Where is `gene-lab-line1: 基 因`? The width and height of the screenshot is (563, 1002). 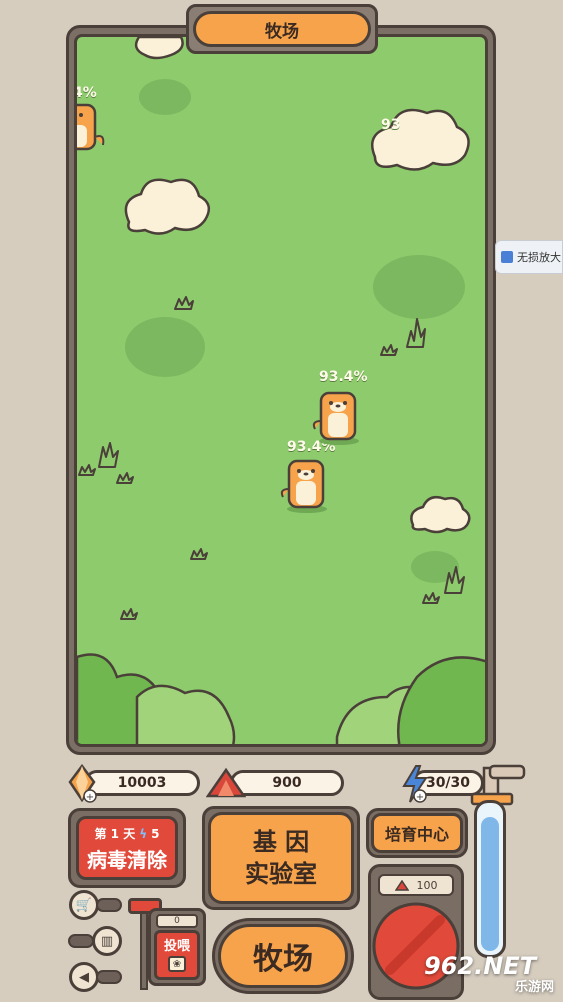 gene-lab-line1: 基 因 is located at coordinates (281, 842).